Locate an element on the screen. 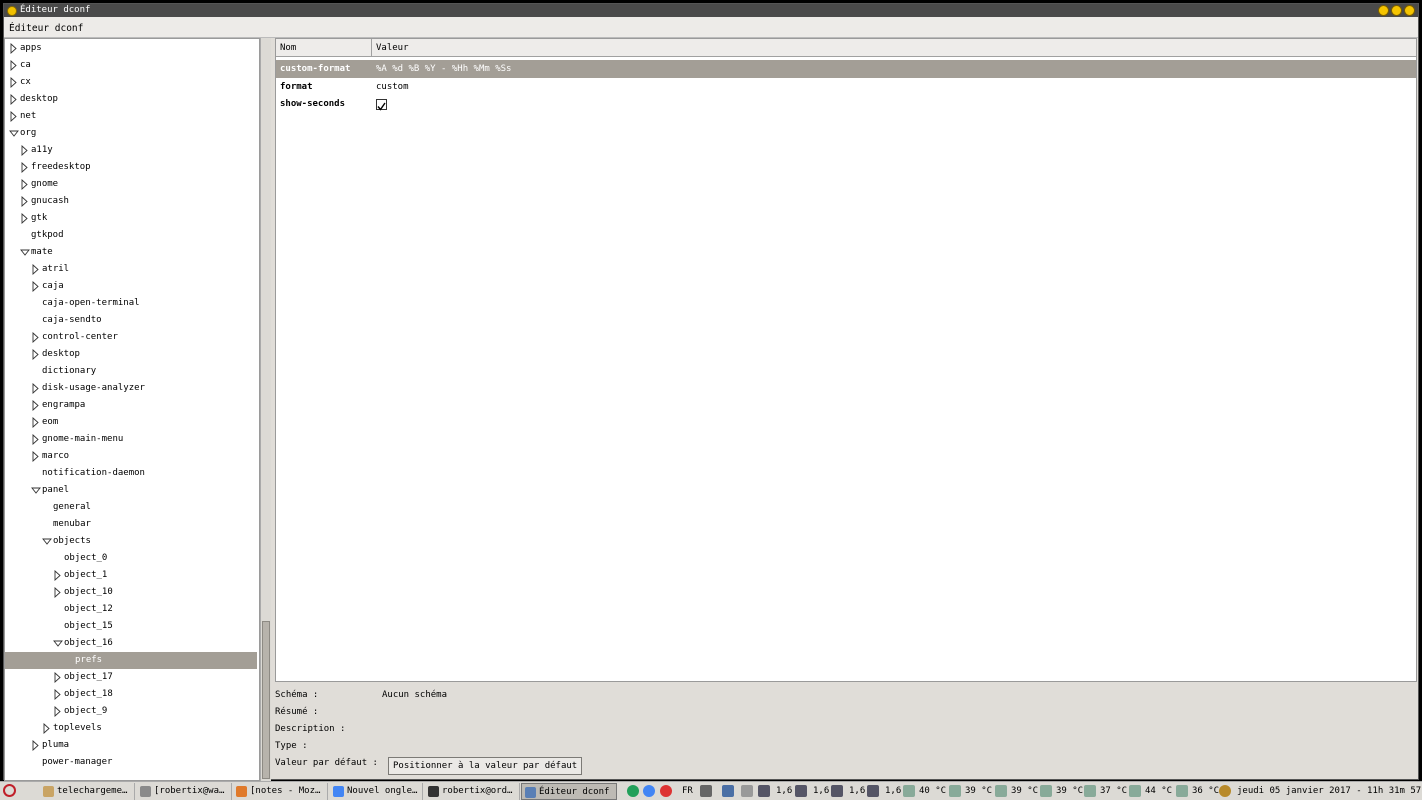 The image size is (1422, 800). tree-scrollbar is located at coordinates (265, 409).